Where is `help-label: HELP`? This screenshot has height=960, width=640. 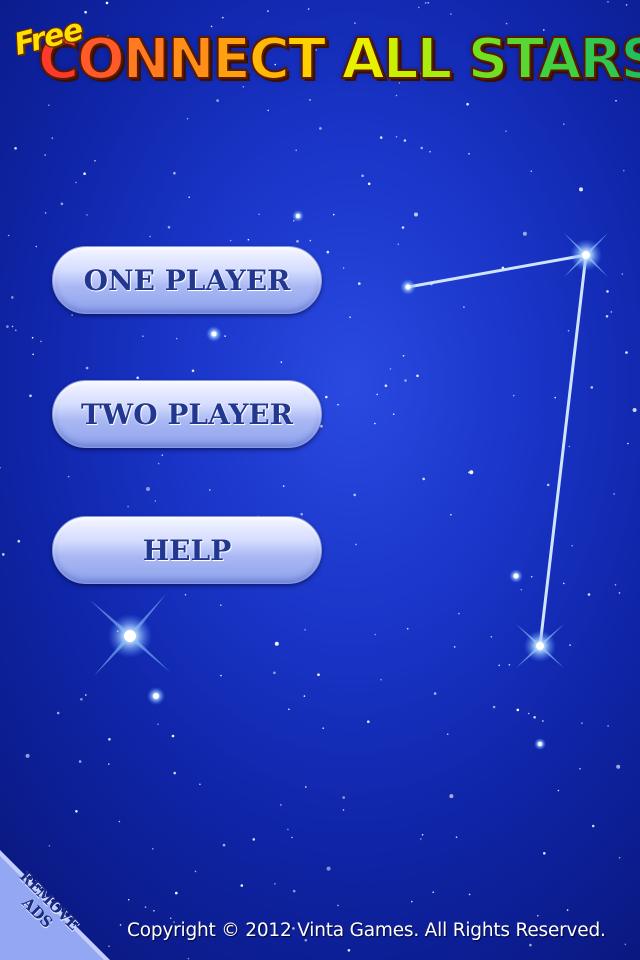 help-label: HELP is located at coordinates (187, 550).